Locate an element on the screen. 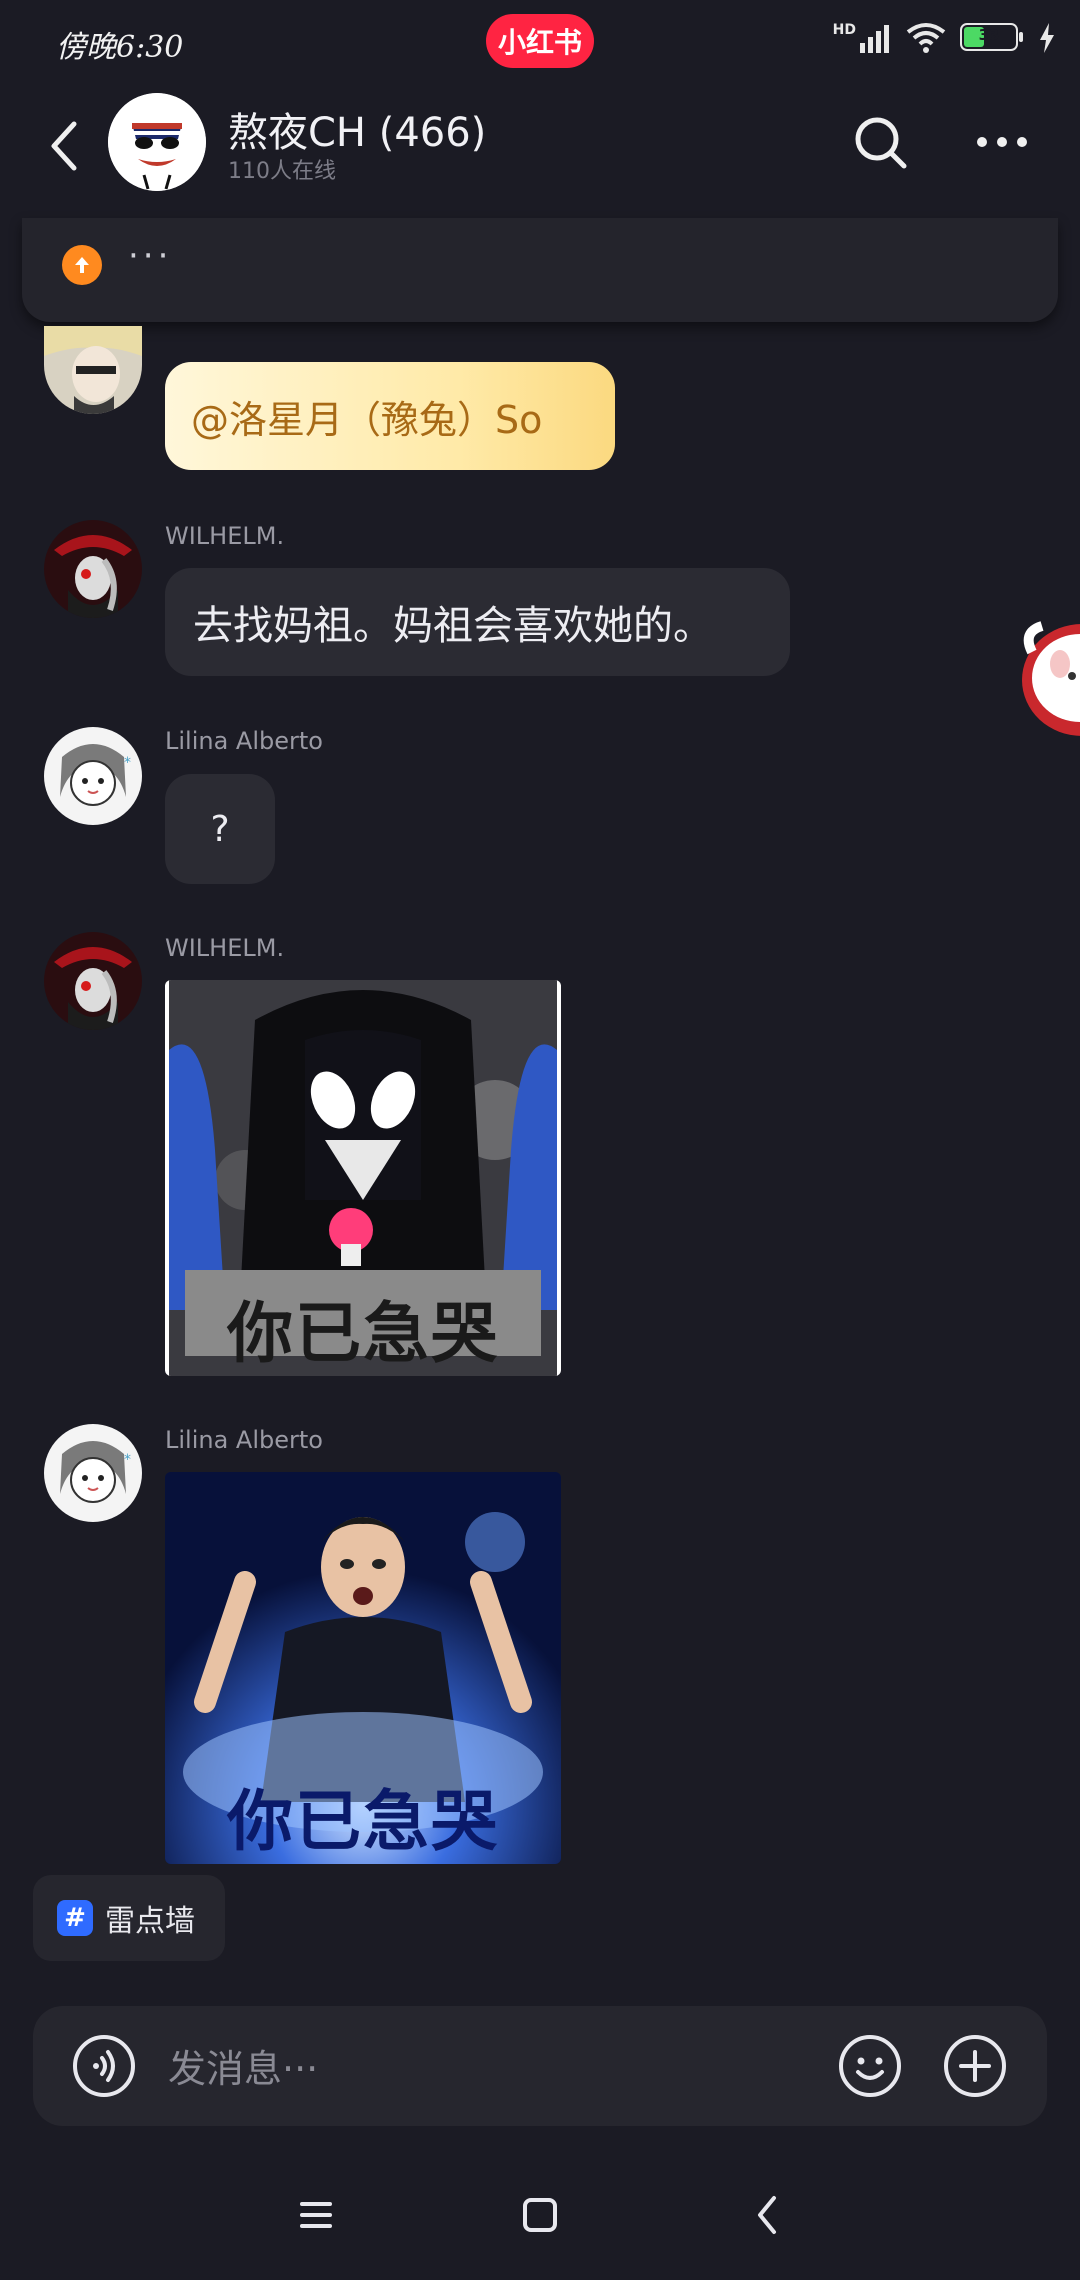  group-avatar is located at coordinates (157, 142).